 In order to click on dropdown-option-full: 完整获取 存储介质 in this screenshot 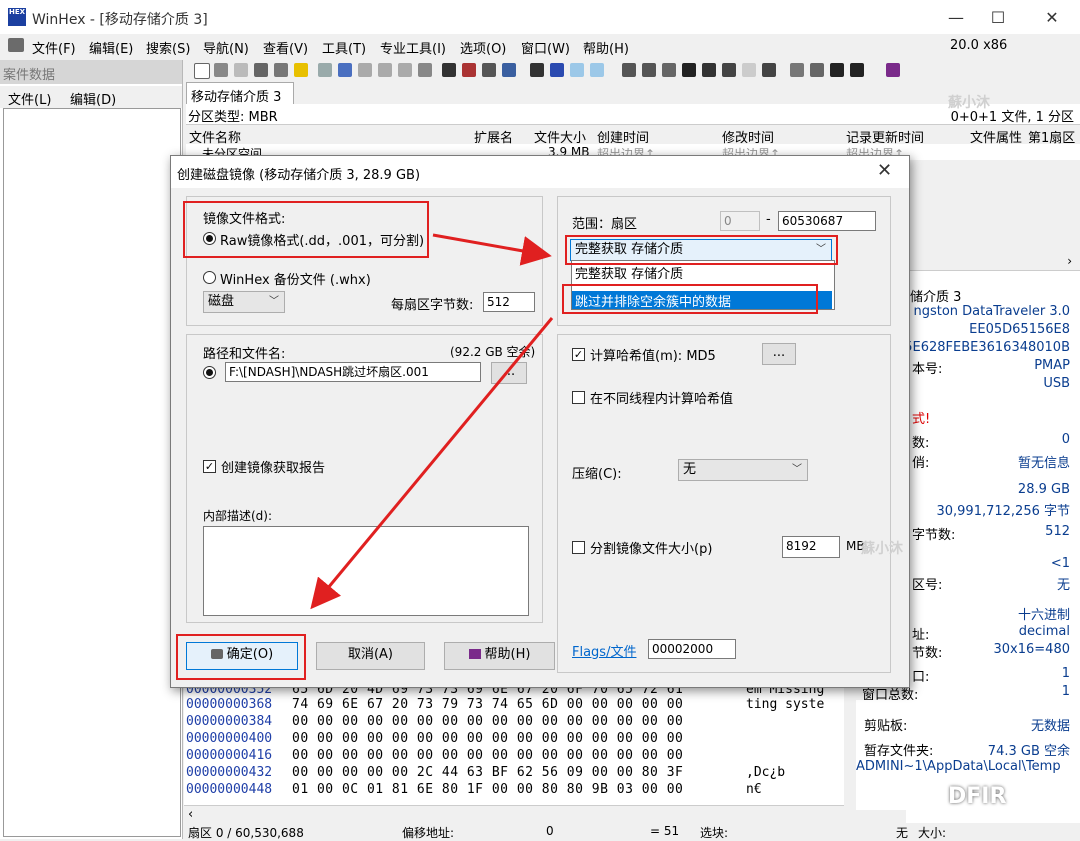, I will do `click(703, 272)`.